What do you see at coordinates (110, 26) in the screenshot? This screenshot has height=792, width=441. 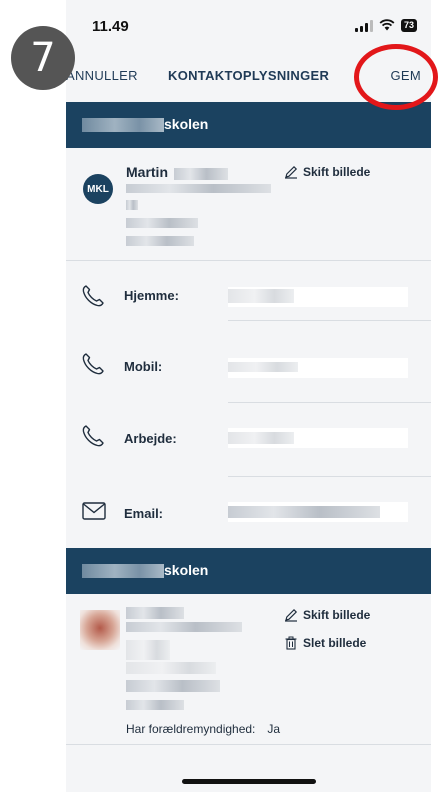 I see `status-time: 11.49` at bounding box center [110, 26].